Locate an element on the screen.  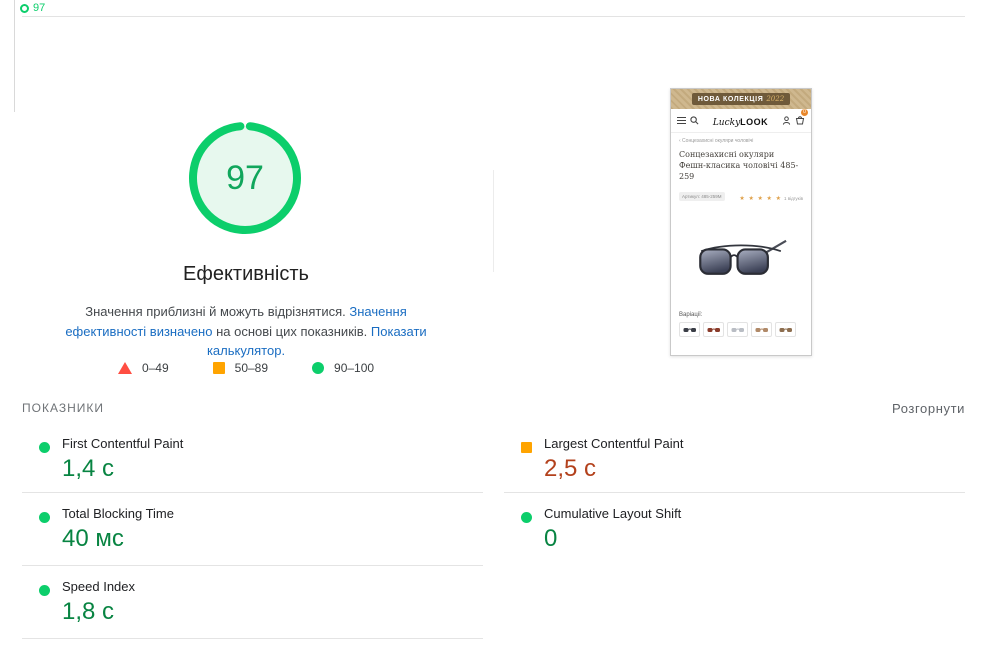
shot-breadcrumb: ‹ Сонцезахисні окуляри чоловічі is located at coordinates (716, 141).